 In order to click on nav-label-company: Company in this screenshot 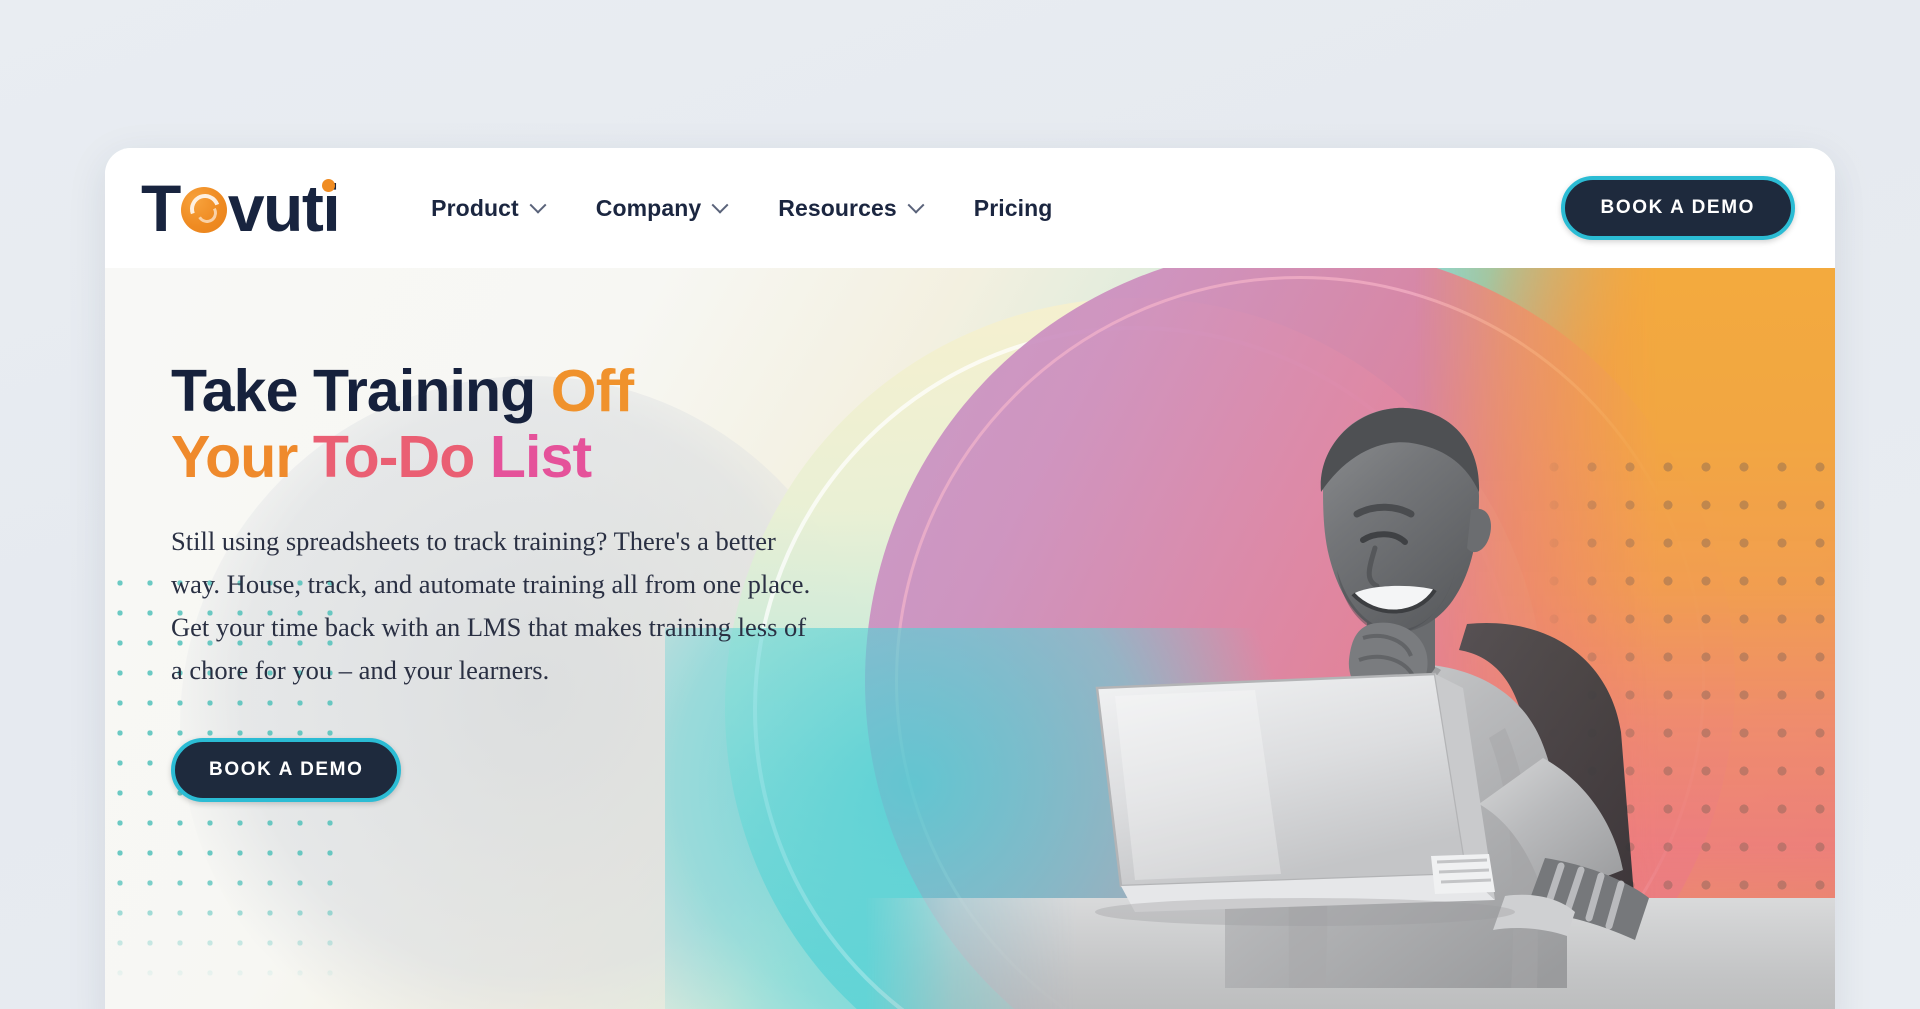, I will do `click(648, 207)`.